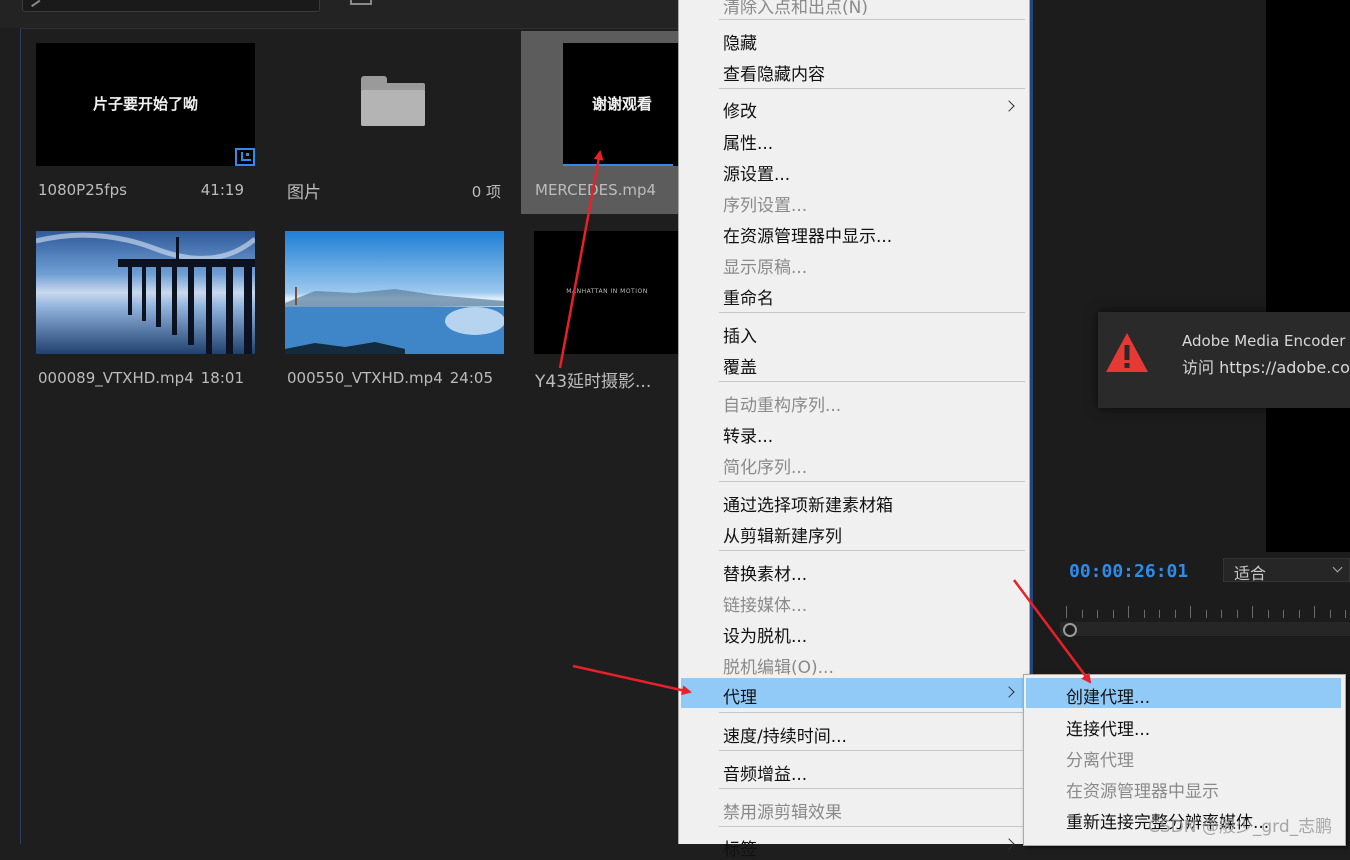  I want to click on project-item-clip: 000550_VTXHD.mp4 24:05, so click(391, 310).